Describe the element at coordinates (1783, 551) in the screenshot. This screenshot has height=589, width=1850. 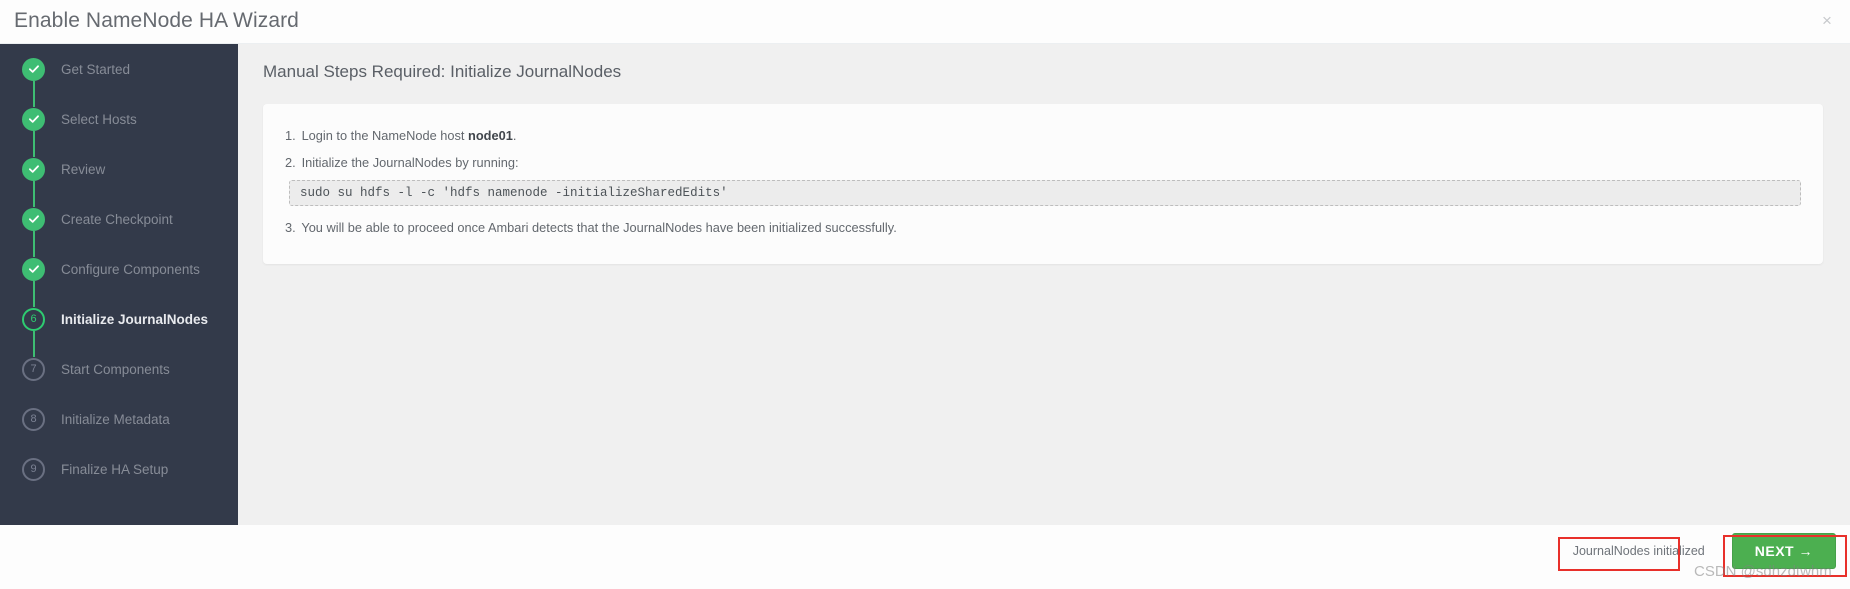
I see `next-button: NEXT →` at that location.